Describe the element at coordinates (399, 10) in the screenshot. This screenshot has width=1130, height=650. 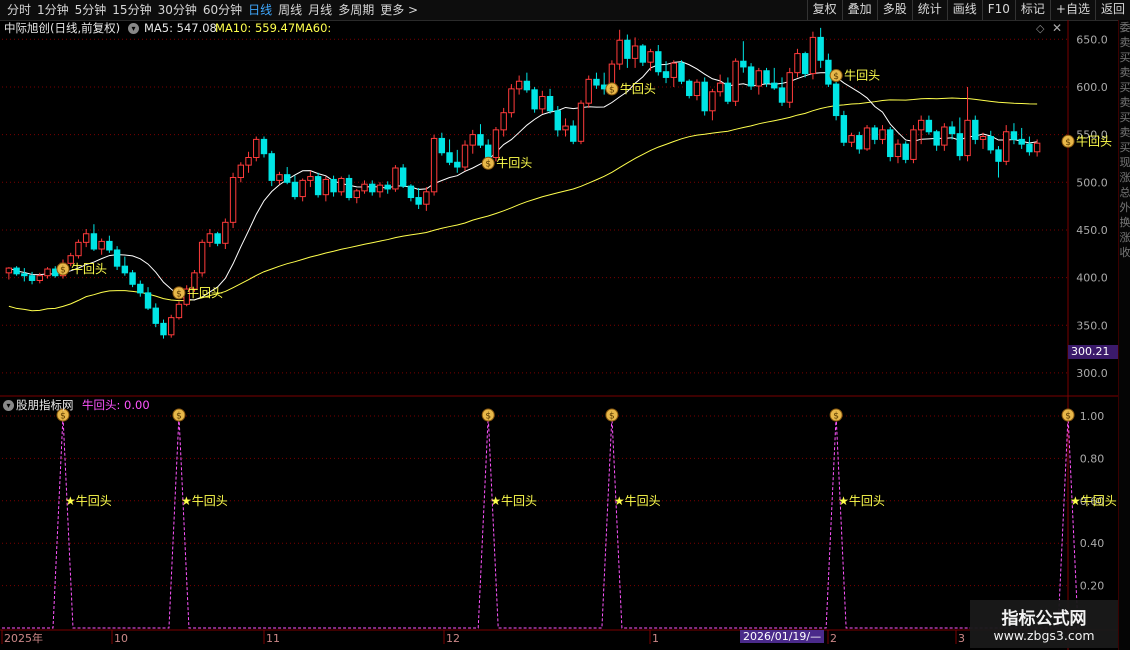
I see `period-tab-10: 更多 >` at that location.